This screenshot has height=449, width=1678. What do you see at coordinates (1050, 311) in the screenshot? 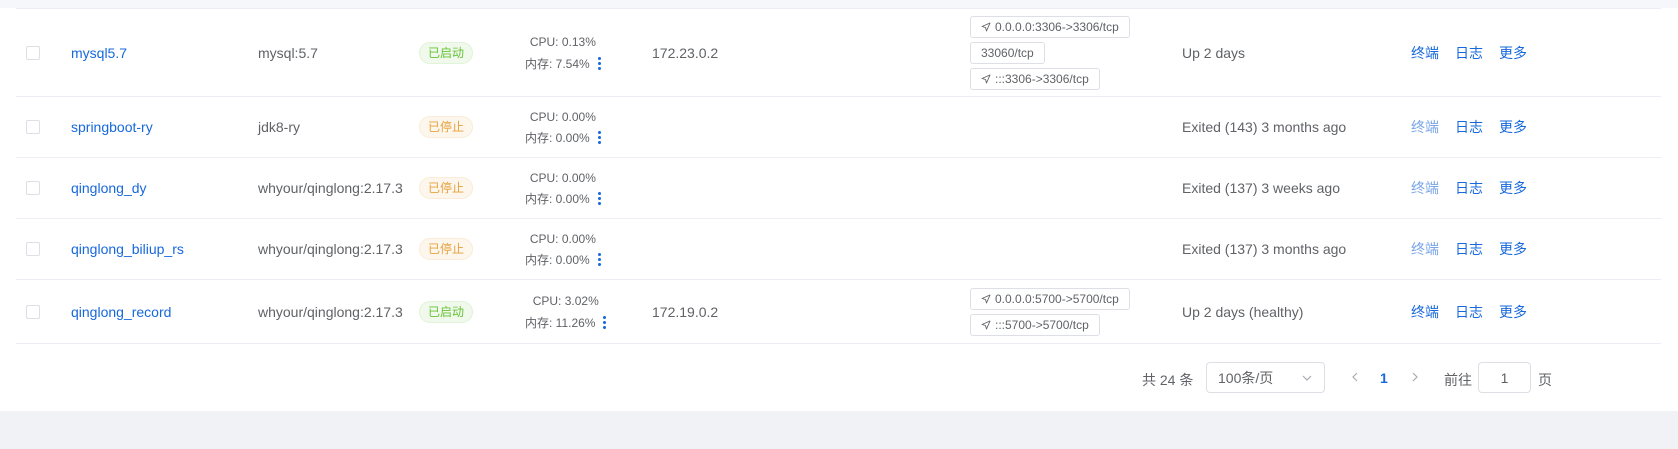
I see `ports-cell: 0.0.0.0:5700->5700/tcp:::5700->5700/tcp` at bounding box center [1050, 311].